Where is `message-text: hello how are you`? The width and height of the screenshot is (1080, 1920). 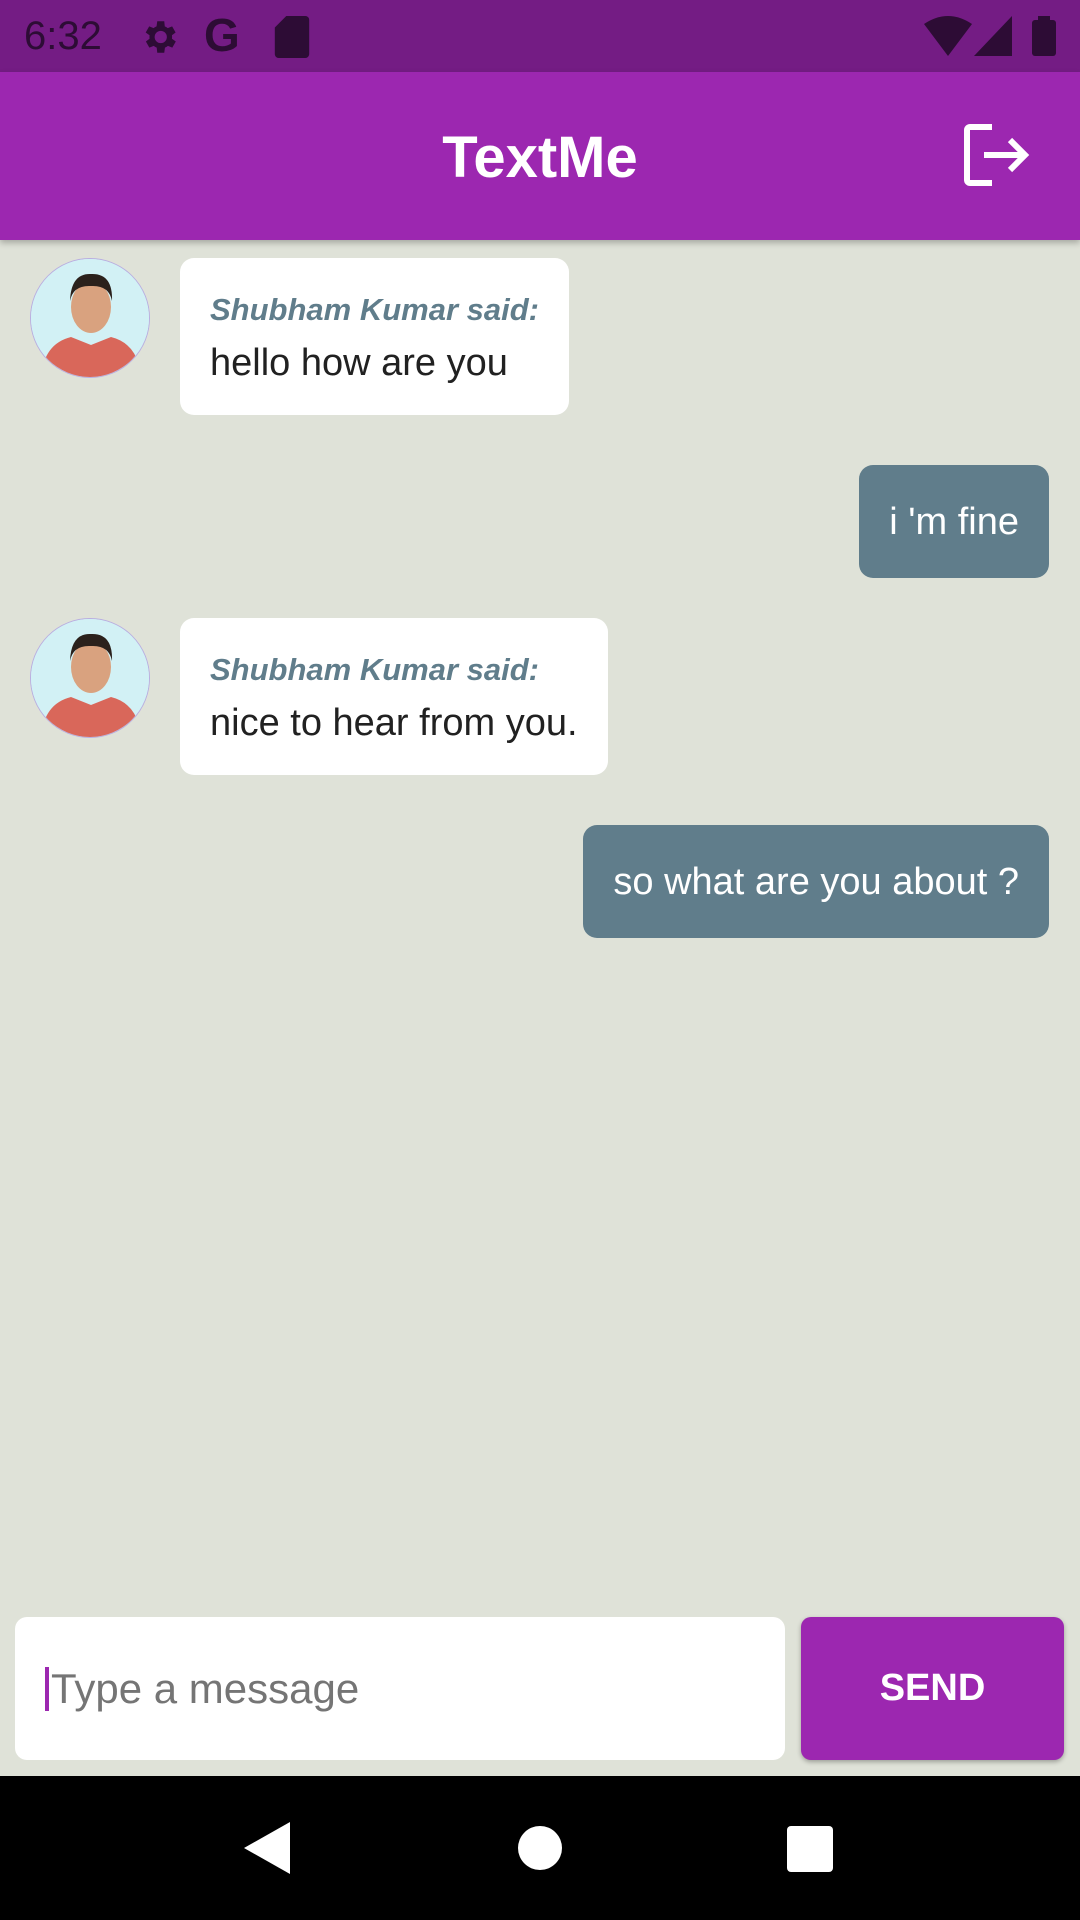 message-text: hello how are you is located at coordinates (359, 363).